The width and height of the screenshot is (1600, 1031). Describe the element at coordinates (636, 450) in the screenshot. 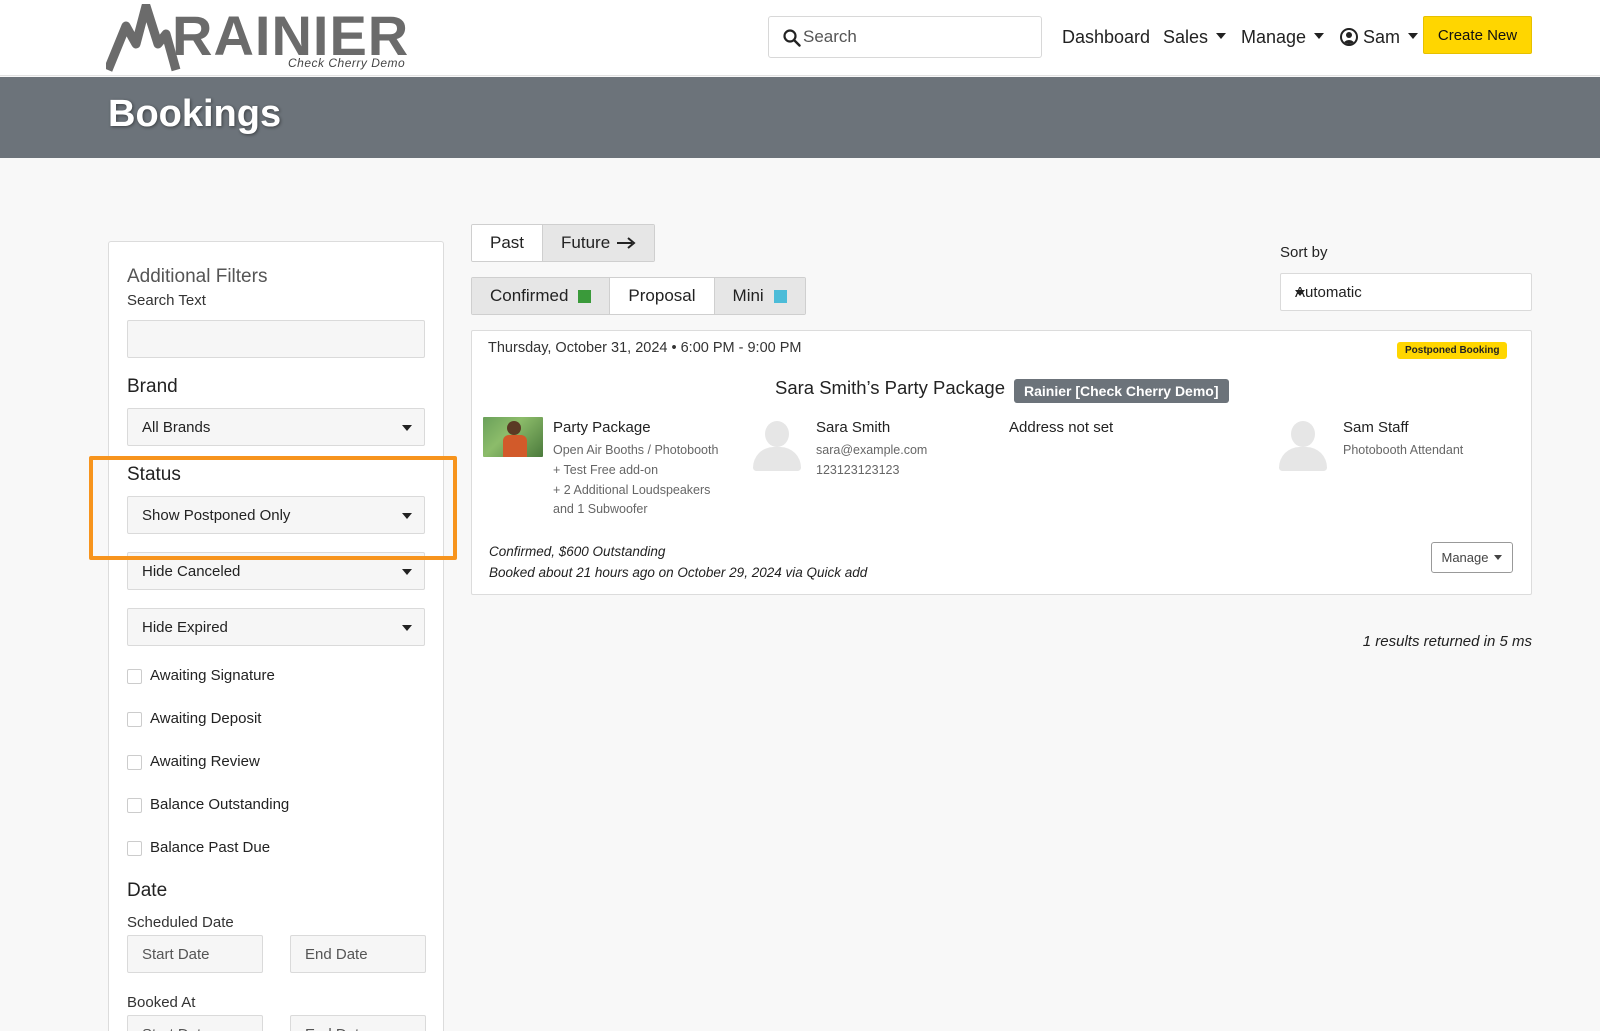

I see `package-line: Open Air Booths / Photobooth` at that location.